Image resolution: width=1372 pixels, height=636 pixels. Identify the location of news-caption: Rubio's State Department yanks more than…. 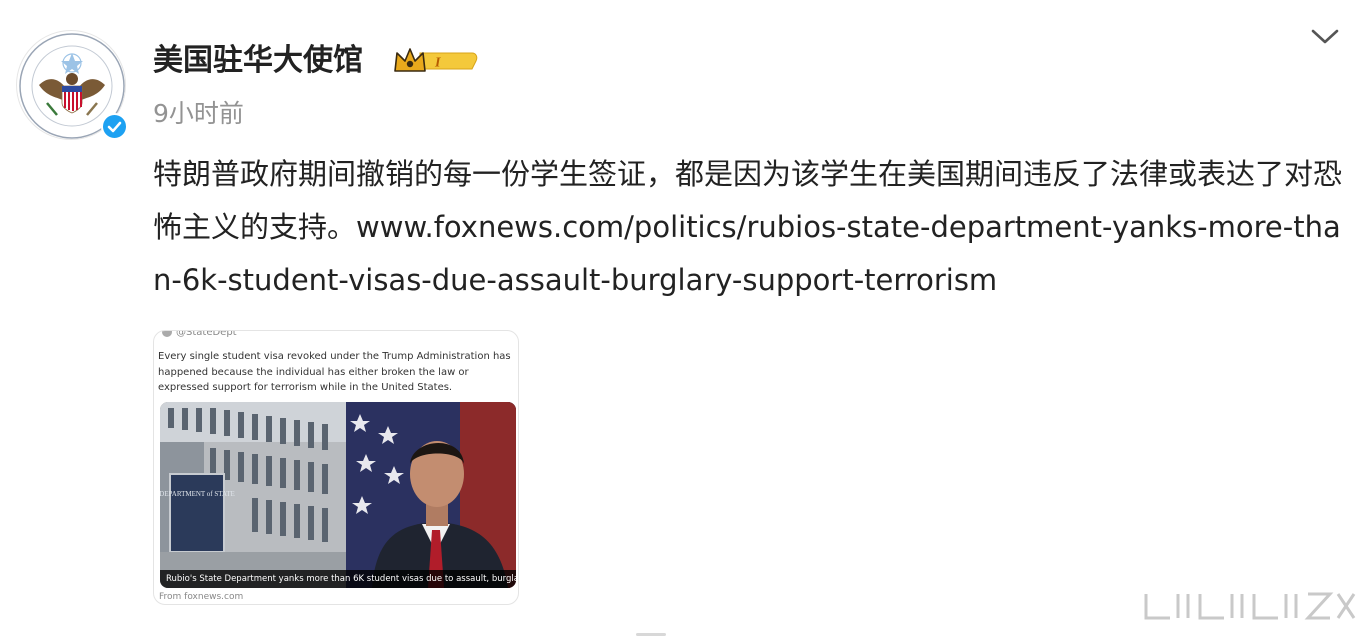
(338, 579).